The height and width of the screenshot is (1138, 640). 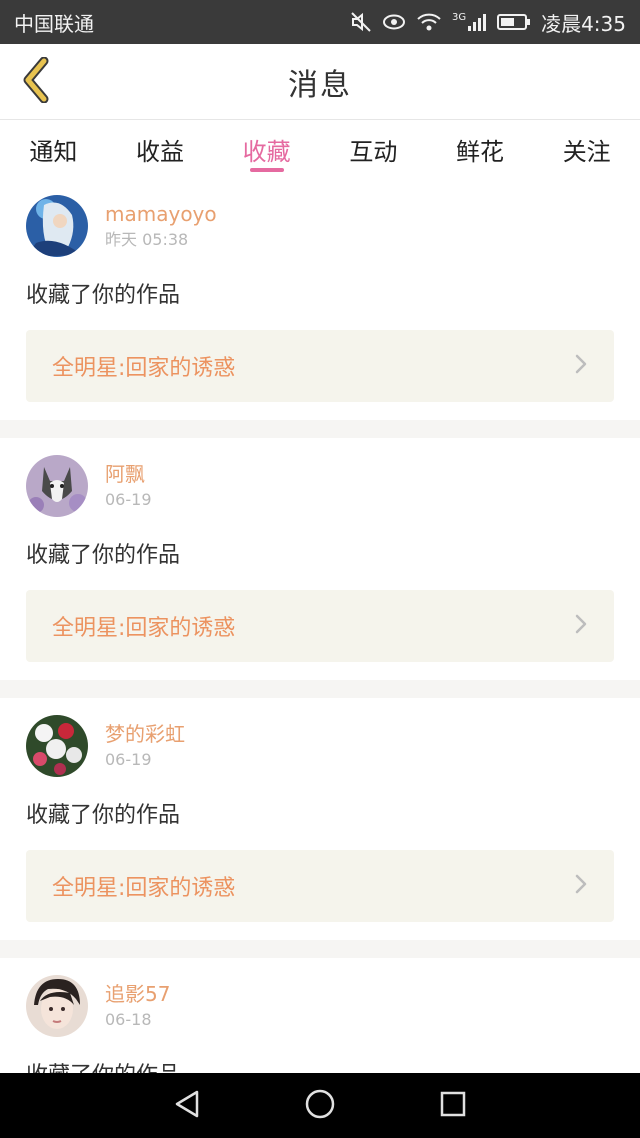 I want to click on system-nav-bar, so click(x=320, y=1105).